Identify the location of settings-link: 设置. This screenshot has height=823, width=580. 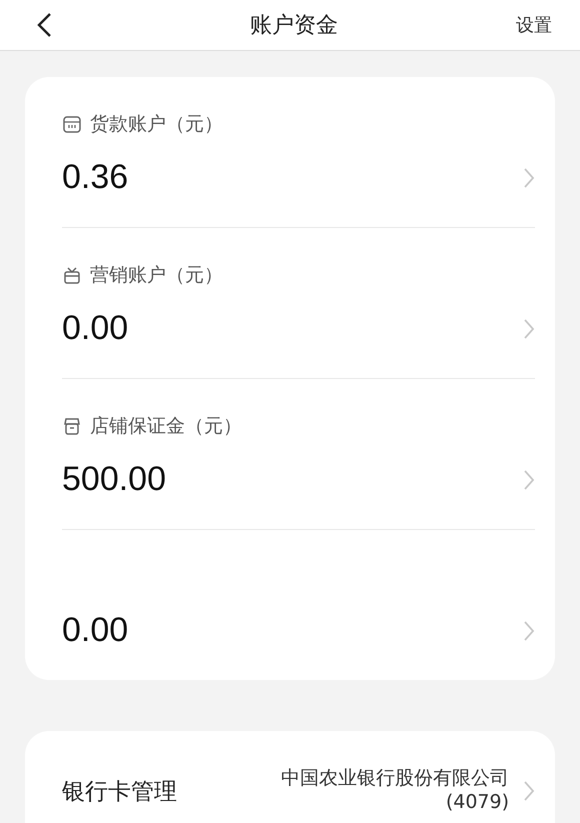
(534, 25).